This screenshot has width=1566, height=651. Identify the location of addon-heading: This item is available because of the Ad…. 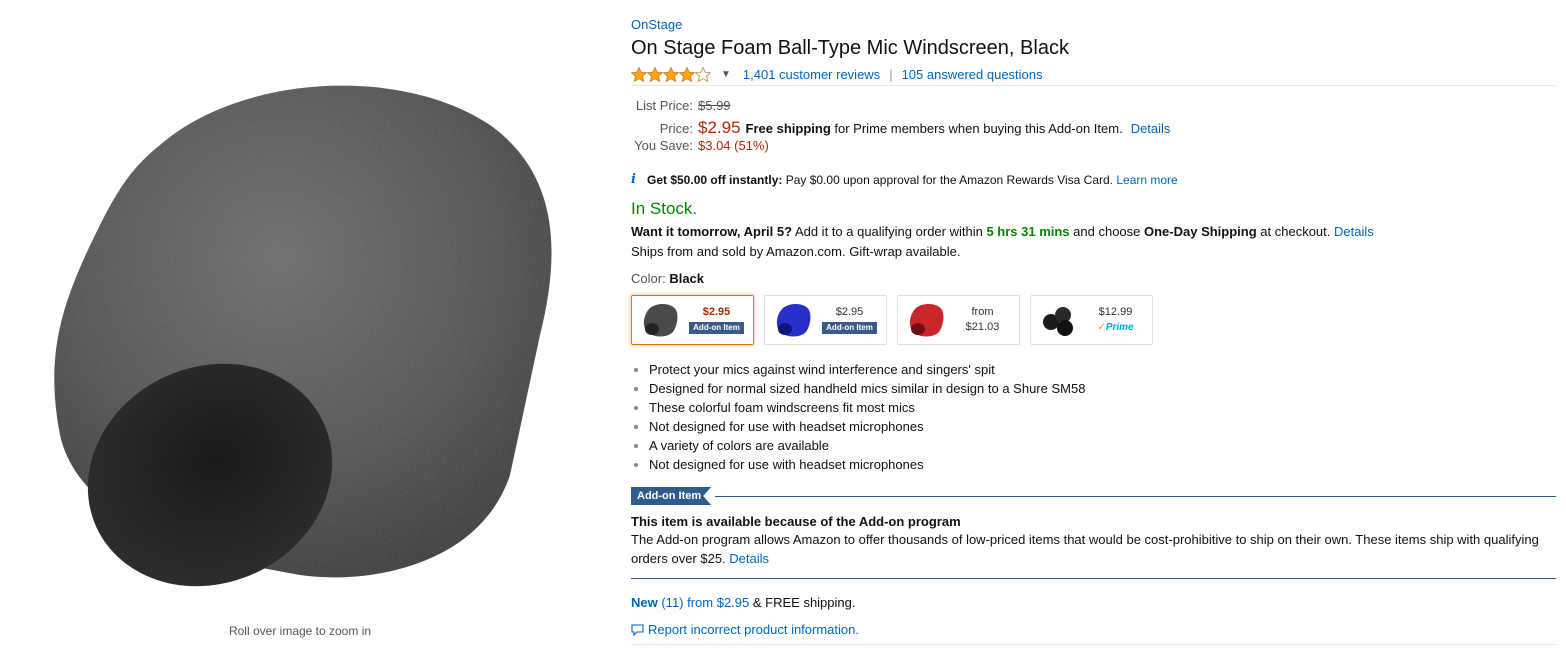
(796, 521).